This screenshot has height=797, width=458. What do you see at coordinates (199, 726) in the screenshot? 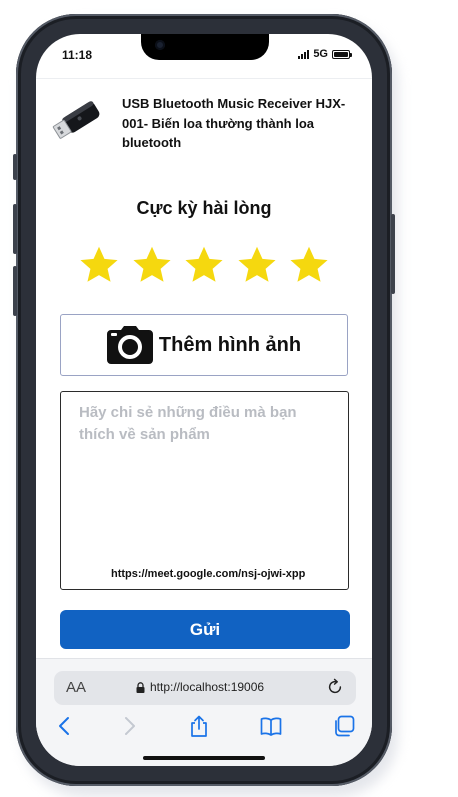
I see `share-icon` at bounding box center [199, 726].